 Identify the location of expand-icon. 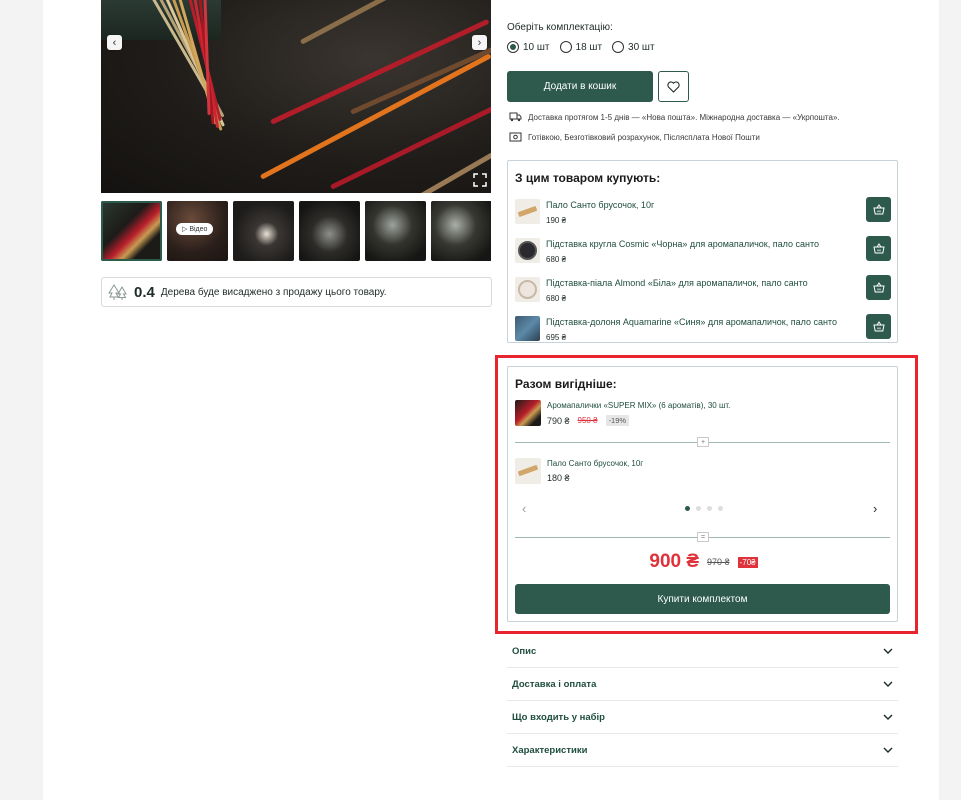
(480, 180).